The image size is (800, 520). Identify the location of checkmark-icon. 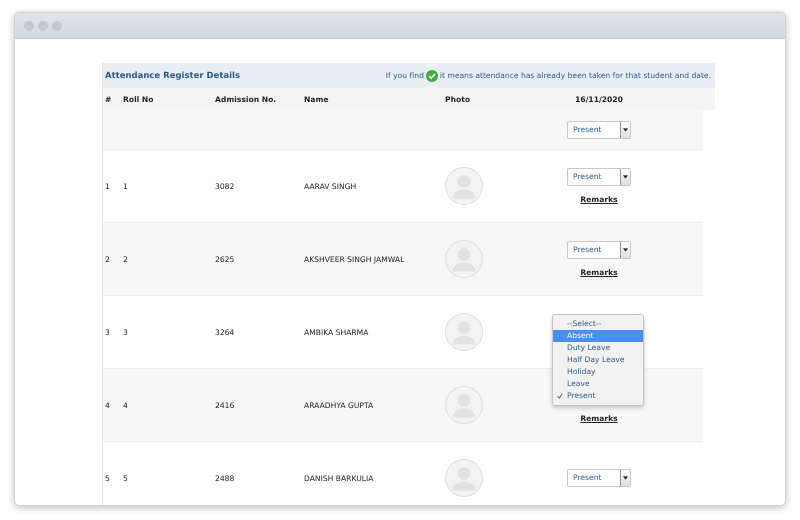
(560, 396).